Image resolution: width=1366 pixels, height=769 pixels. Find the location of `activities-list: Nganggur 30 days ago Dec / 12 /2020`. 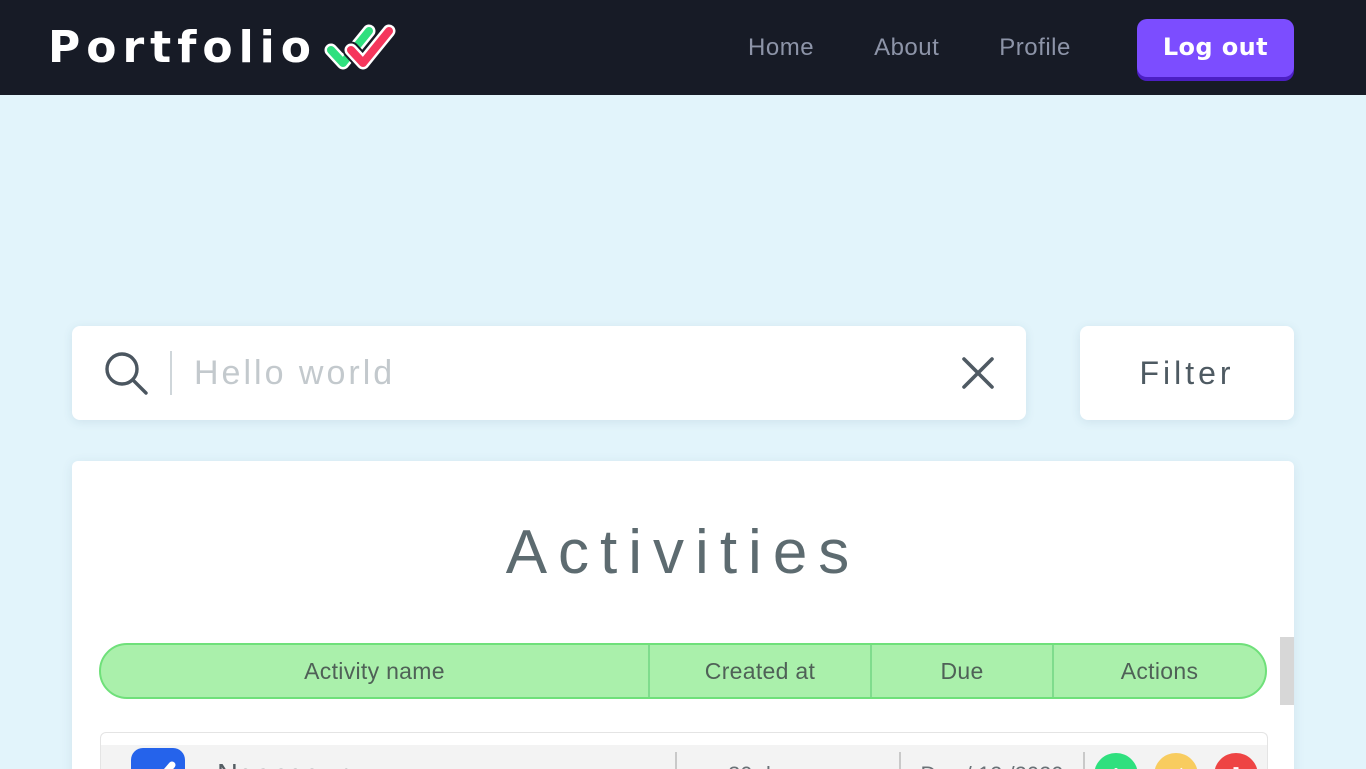

activities-list: Nganggur 30 days ago Dec / 12 /2020 is located at coordinates (684, 750).